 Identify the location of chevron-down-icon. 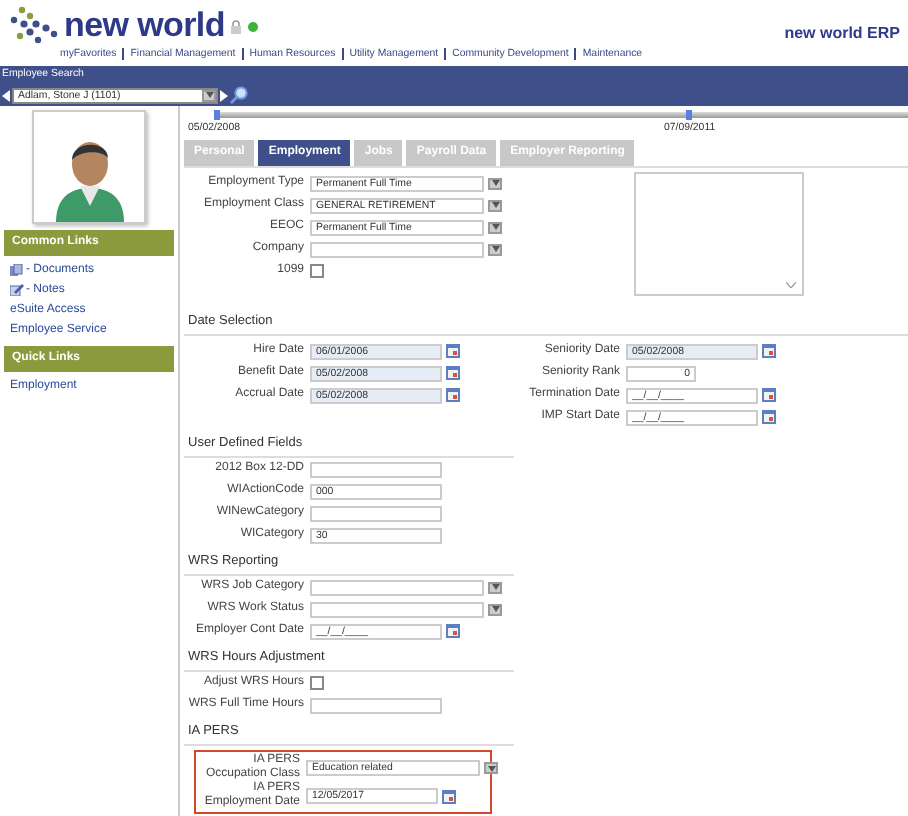
(791, 285).